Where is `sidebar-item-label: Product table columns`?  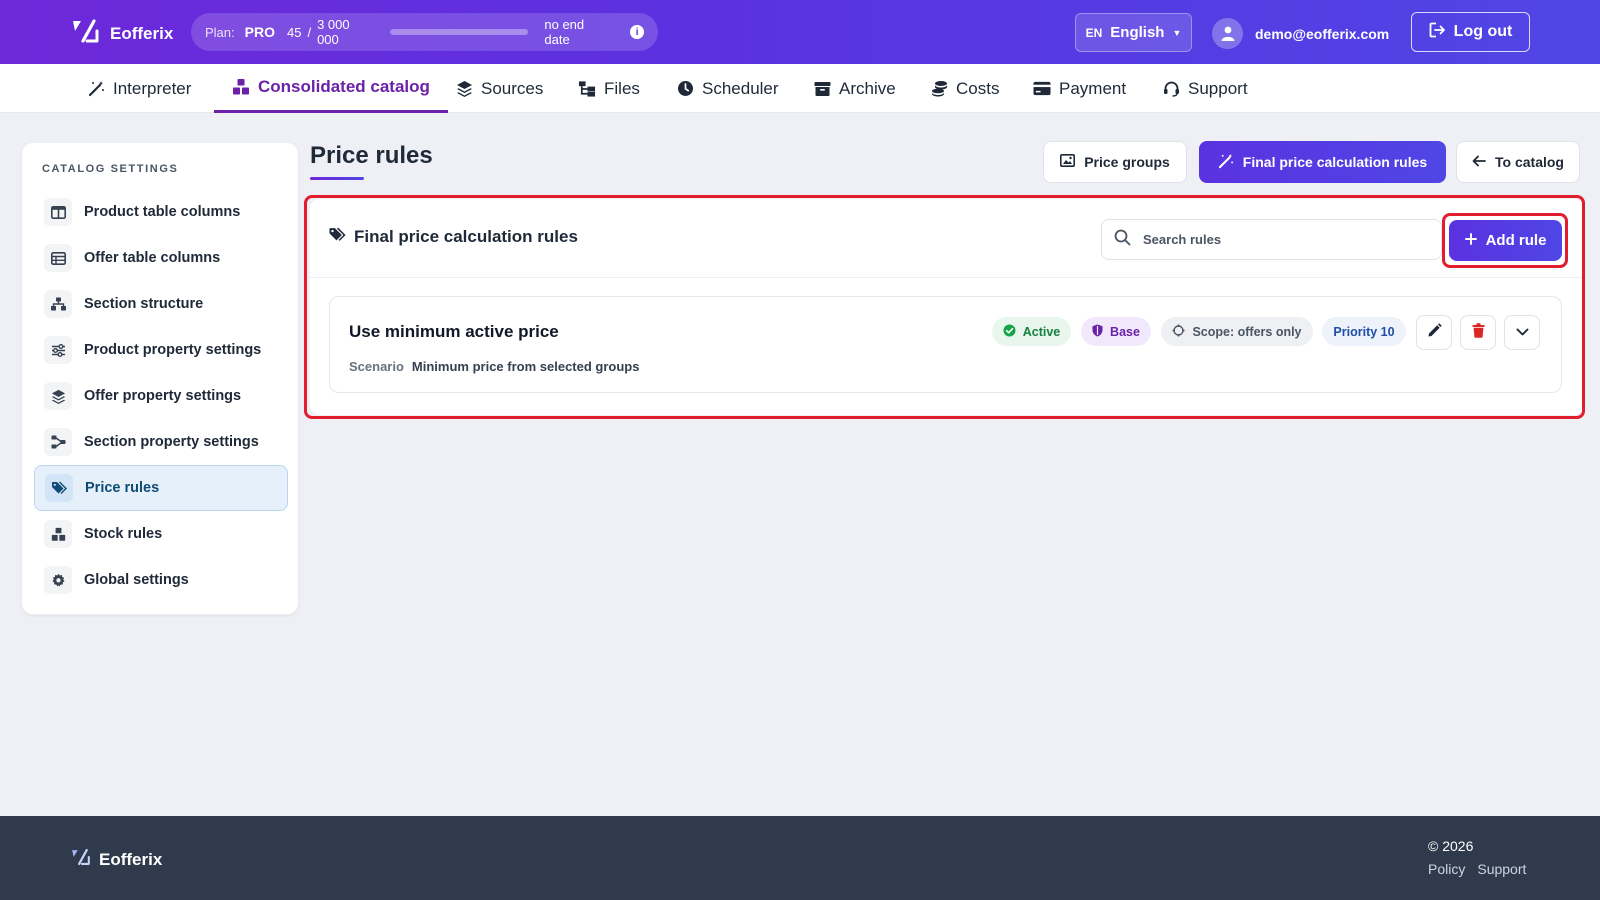 sidebar-item-label: Product table columns is located at coordinates (162, 212).